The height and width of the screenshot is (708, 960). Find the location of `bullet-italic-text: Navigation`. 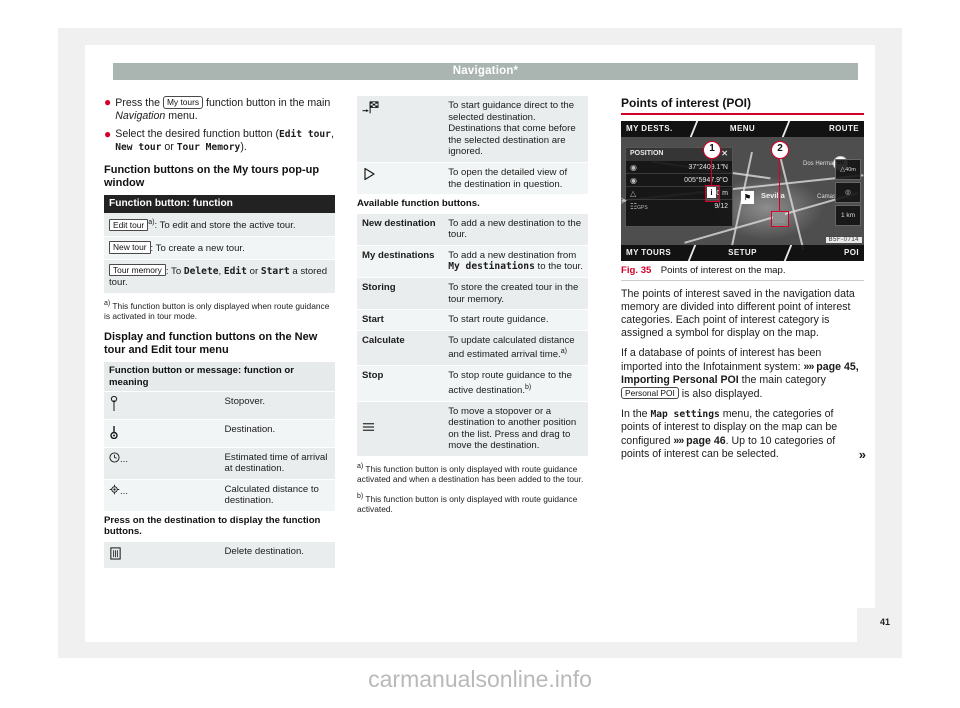

bullet-italic-text: Navigation is located at coordinates (140, 116).